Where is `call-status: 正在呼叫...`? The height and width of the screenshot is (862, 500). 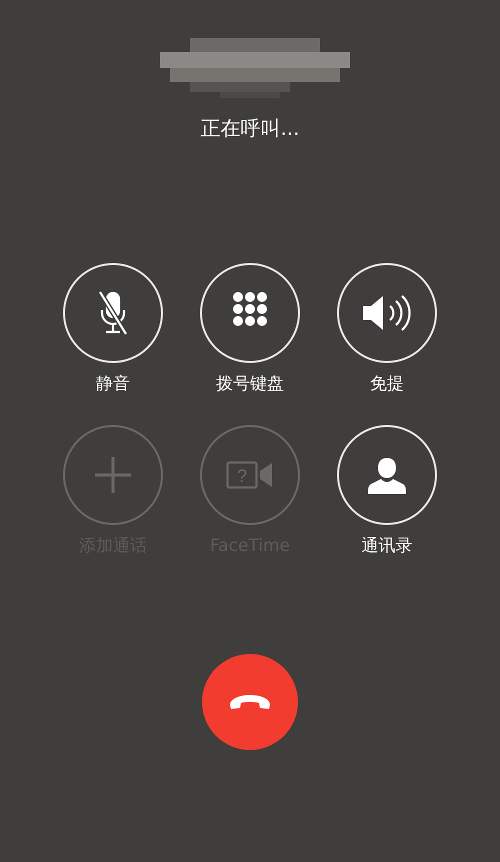
call-status: 正在呼叫... is located at coordinates (250, 128).